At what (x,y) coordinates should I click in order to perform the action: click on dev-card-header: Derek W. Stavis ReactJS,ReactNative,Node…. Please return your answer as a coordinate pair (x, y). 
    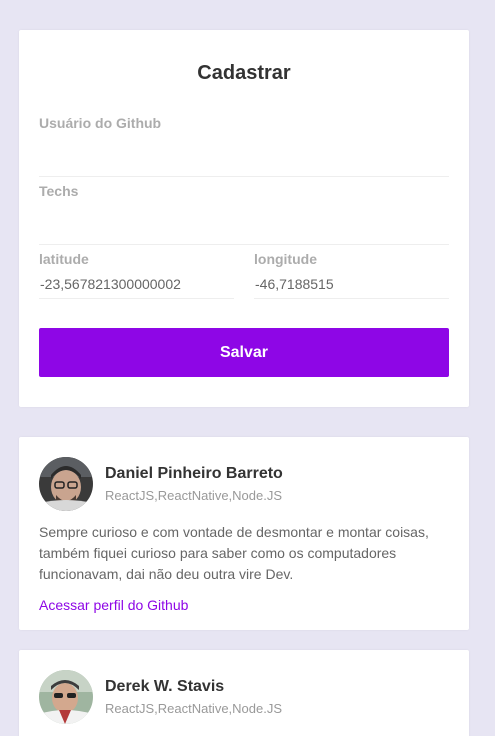
    Looking at the image, I should click on (244, 697).